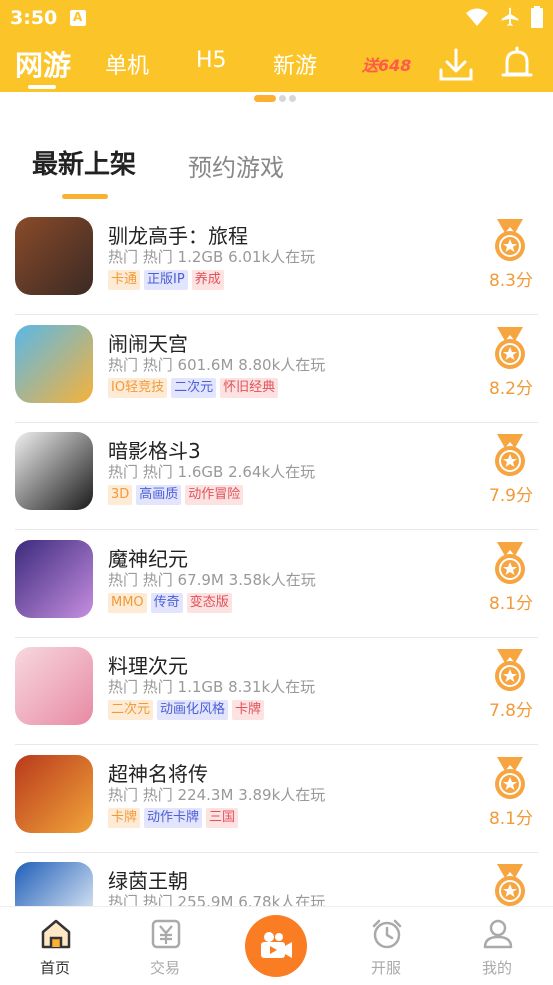  Describe the element at coordinates (56, 934) in the screenshot. I see `home-icon` at that location.